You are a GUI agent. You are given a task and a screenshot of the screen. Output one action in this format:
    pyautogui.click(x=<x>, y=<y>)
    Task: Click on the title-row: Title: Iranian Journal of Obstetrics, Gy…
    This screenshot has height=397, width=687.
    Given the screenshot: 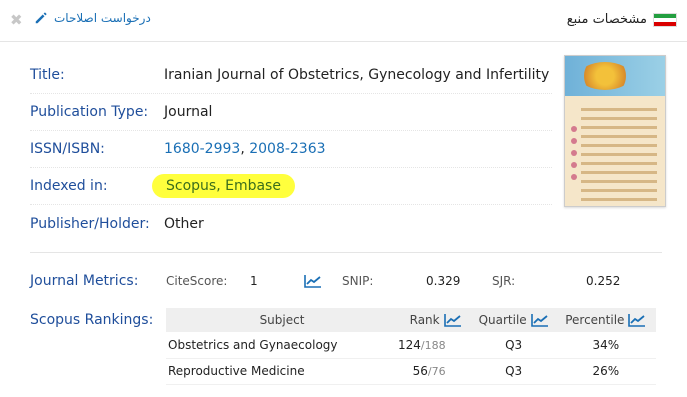 What is the action you would take?
    pyautogui.click(x=291, y=75)
    